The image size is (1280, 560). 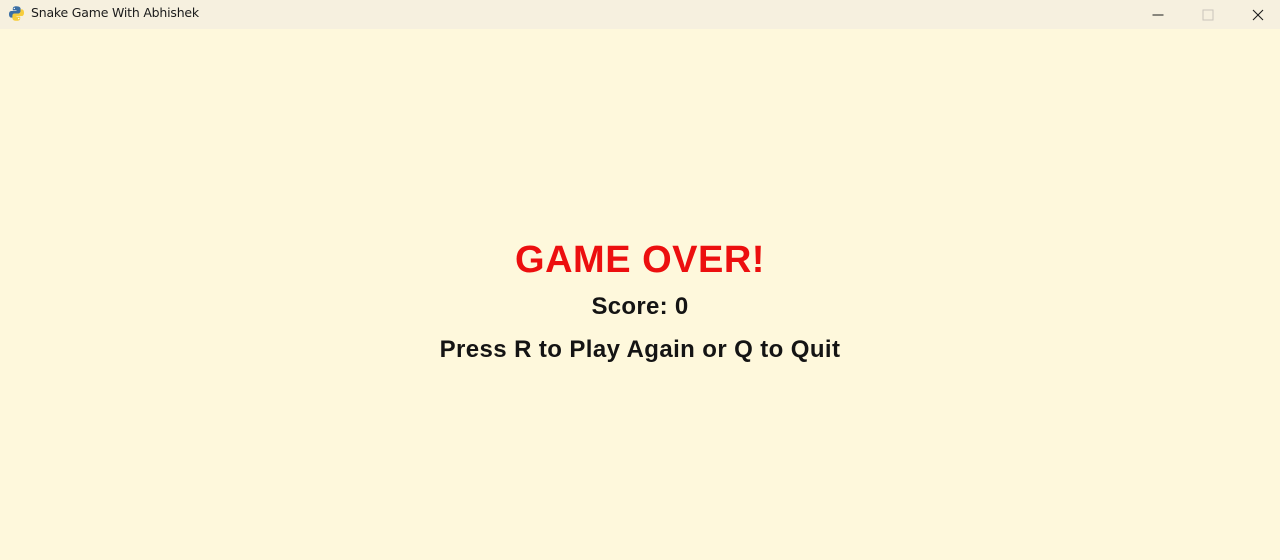 I want to click on minimize-button, so click(x=1158, y=14).